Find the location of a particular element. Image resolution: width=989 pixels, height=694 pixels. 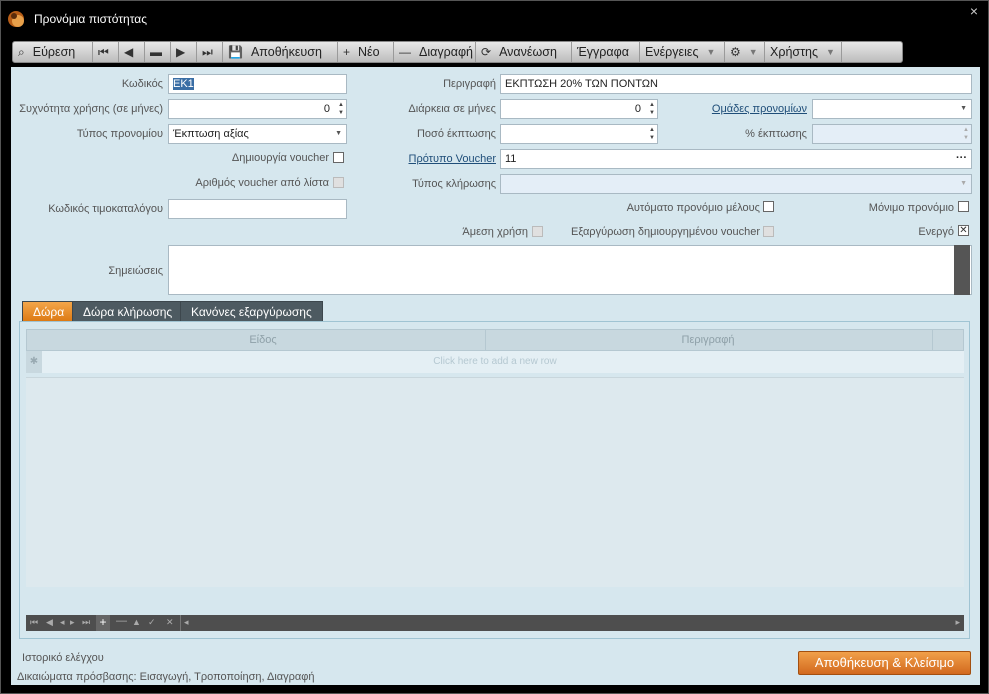

save-and-close-button: Αποθήκευση & Κλείσιμο is located at coordinates (884, 663).